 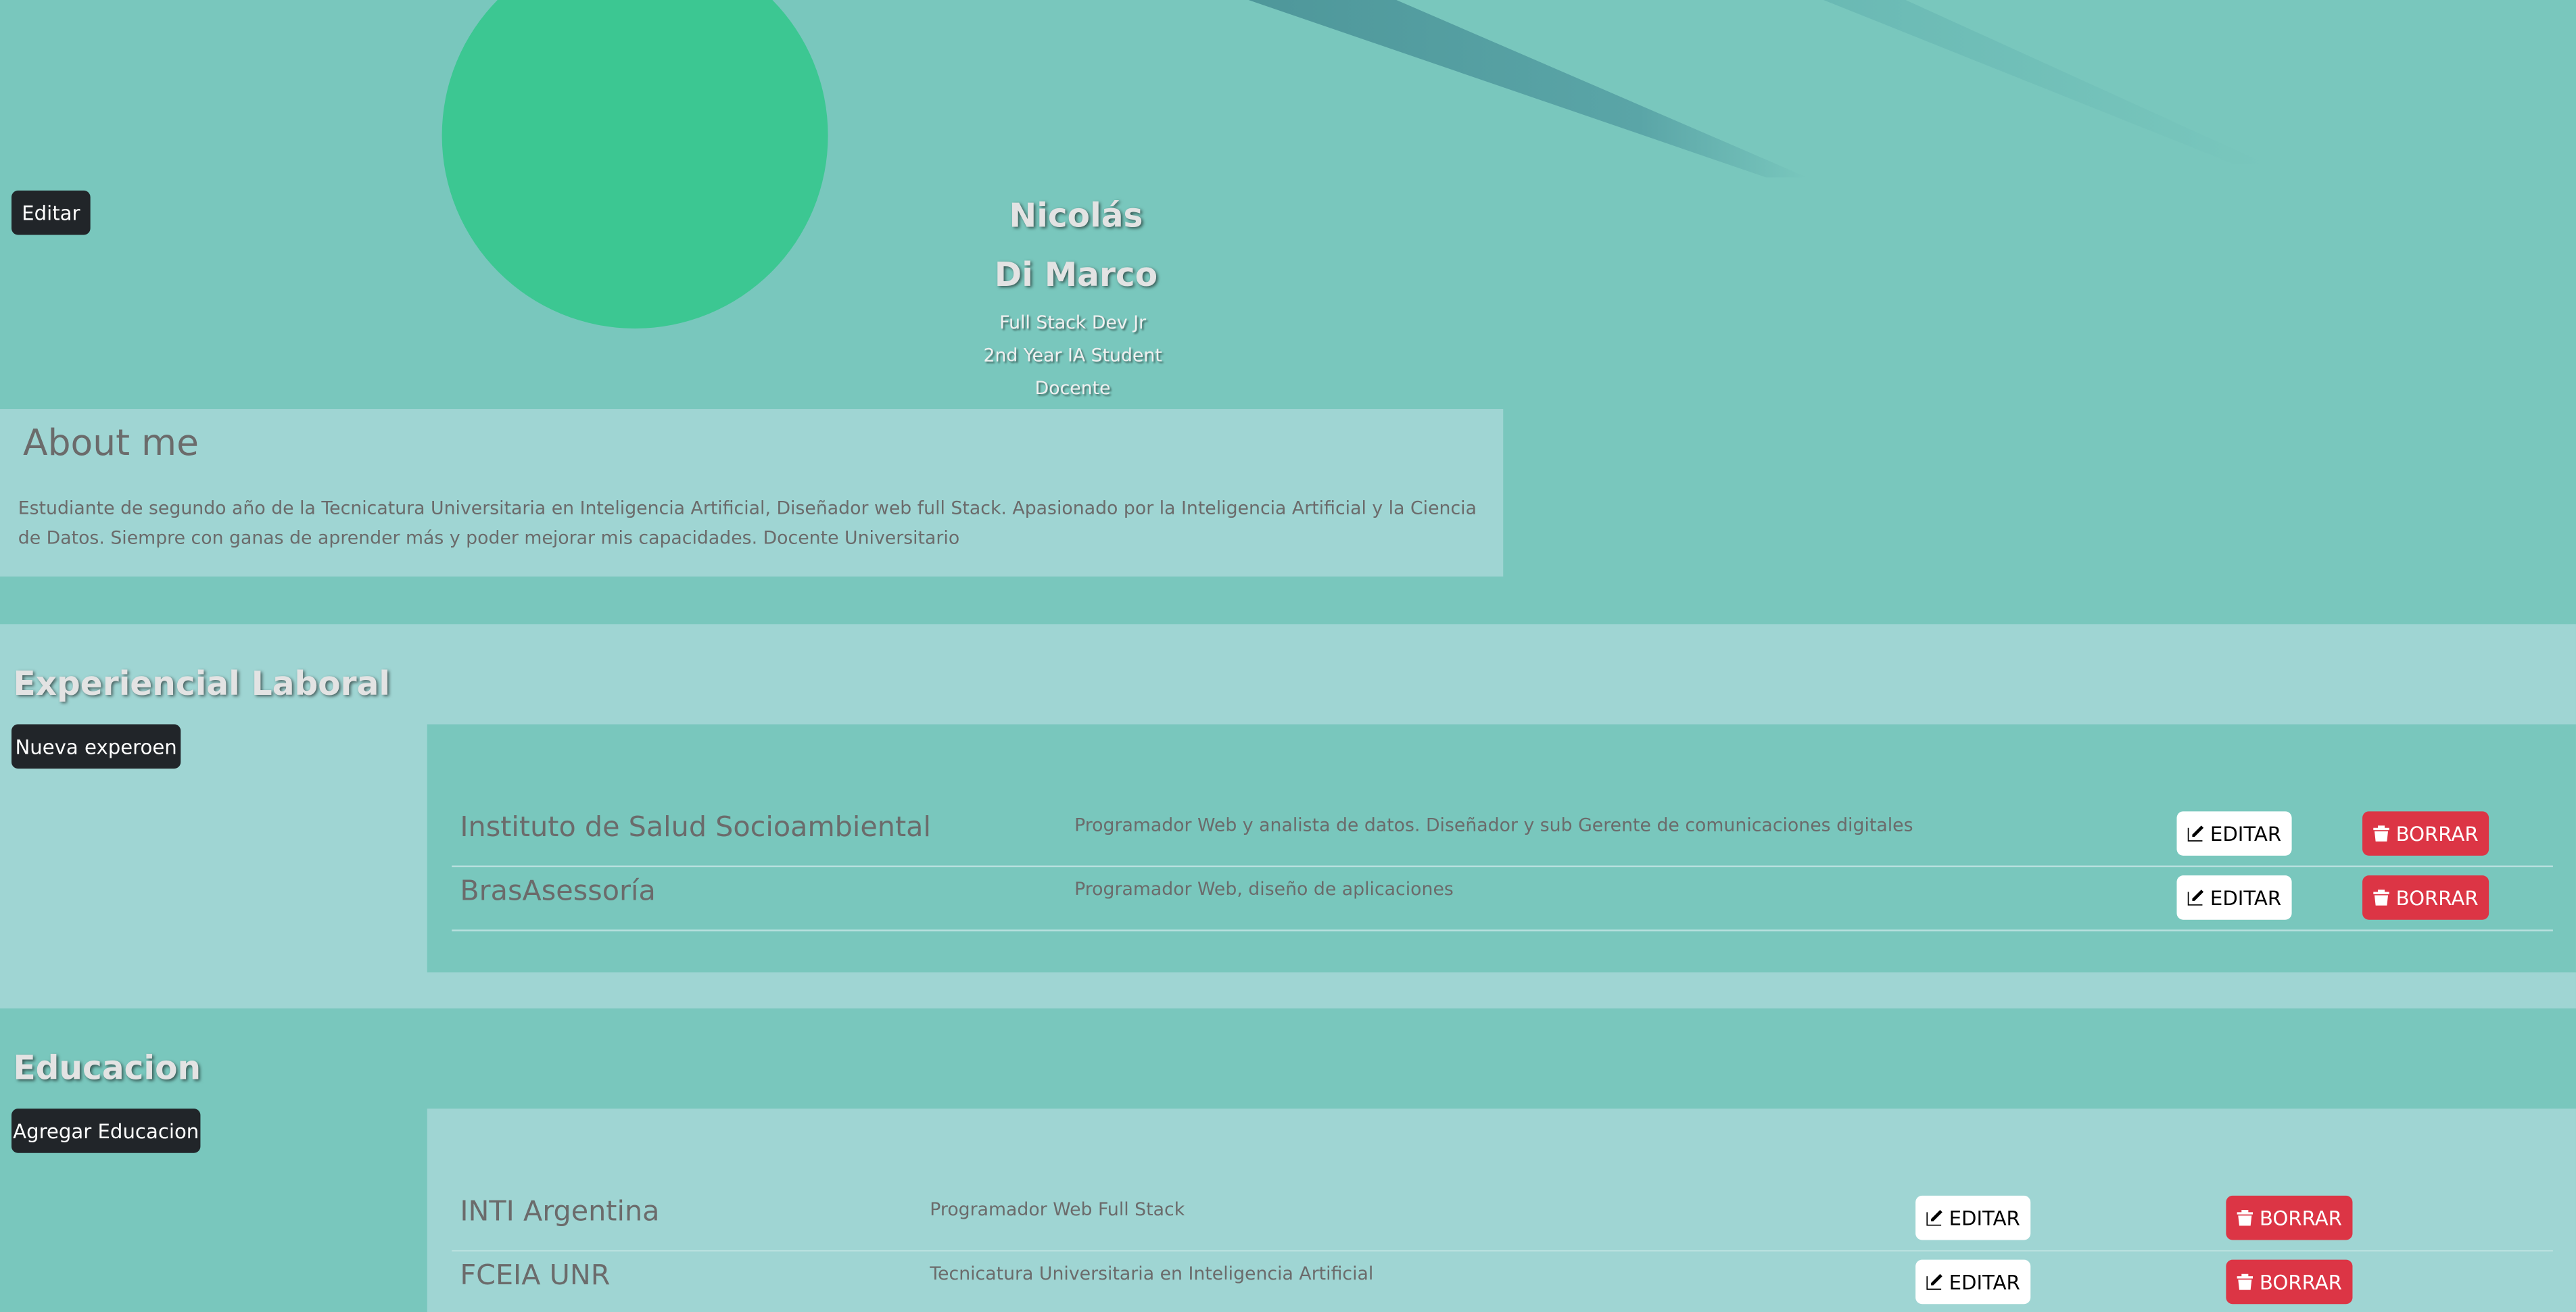 I want to click on profile-first-name: Nicolás, so click(x=1076, y=215).